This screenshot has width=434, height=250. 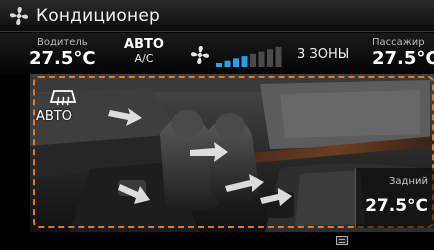 I want to click on page-title: Кондиционер, so click(x=98, y=15).